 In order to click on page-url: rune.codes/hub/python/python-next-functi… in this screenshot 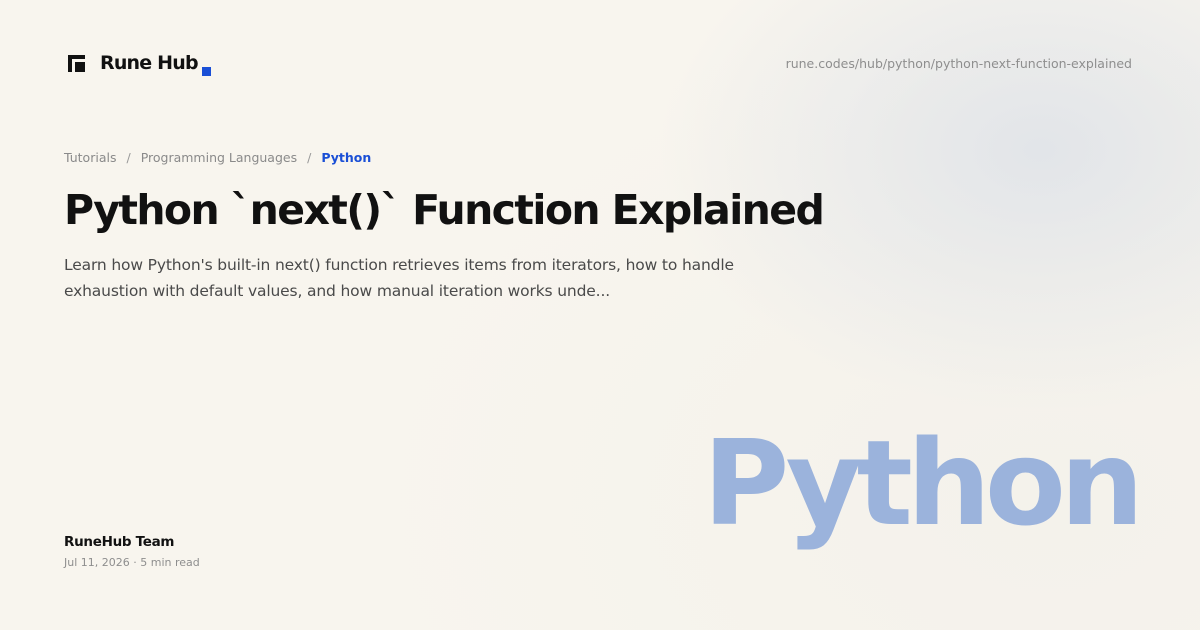, I will do `click(958, 63)`.